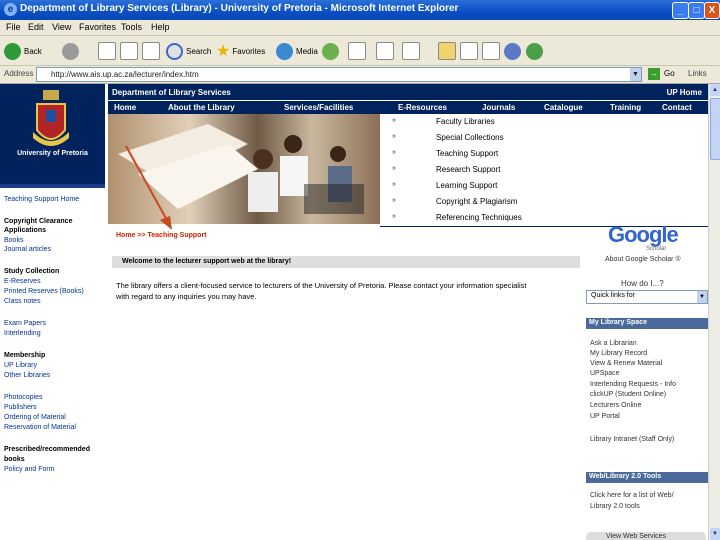  Describe the element at coordinates (25, 323) in the screenshot. I see `leftnav-item: Exam Papers` at that location.